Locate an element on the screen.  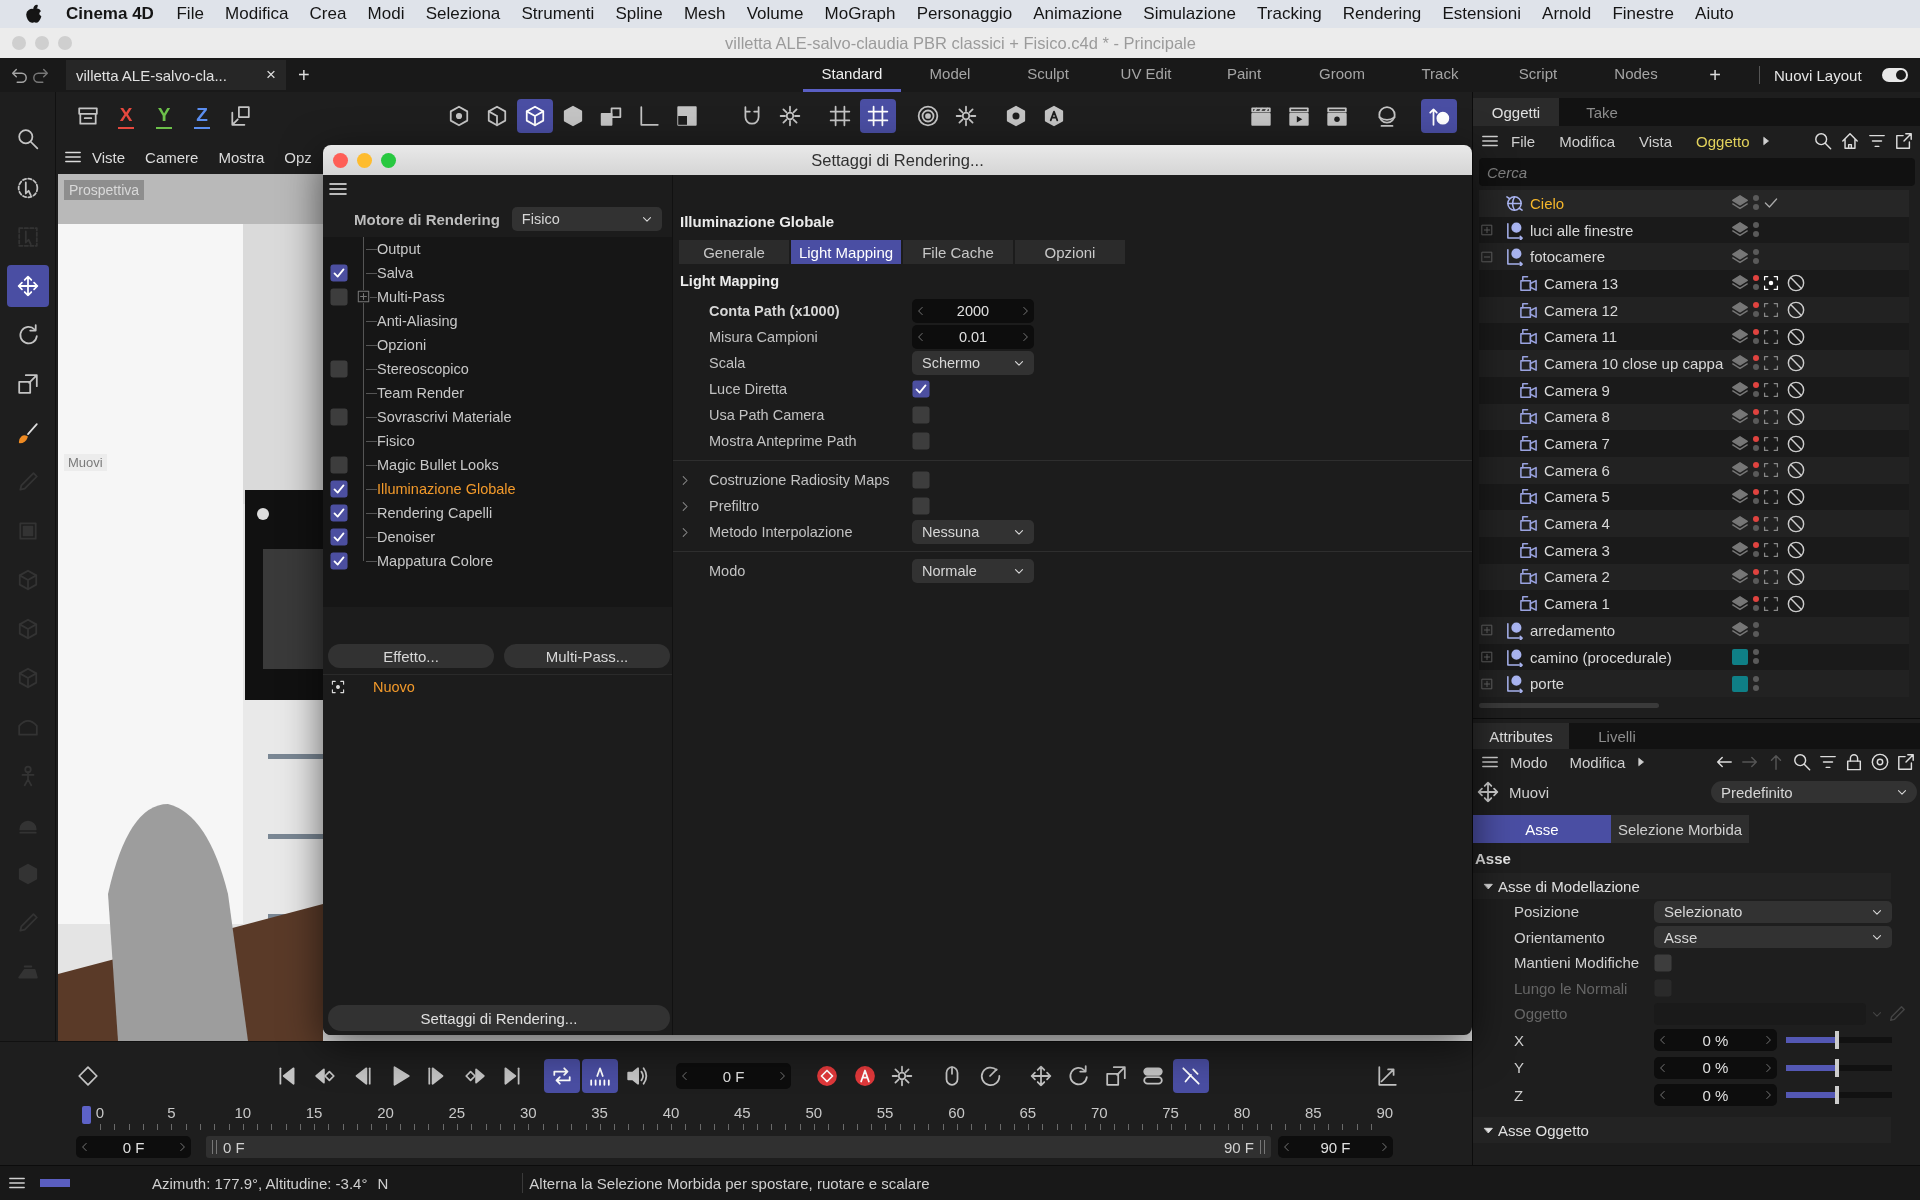
layout-tab: UV Edit is located at coordinates (1146, 75).